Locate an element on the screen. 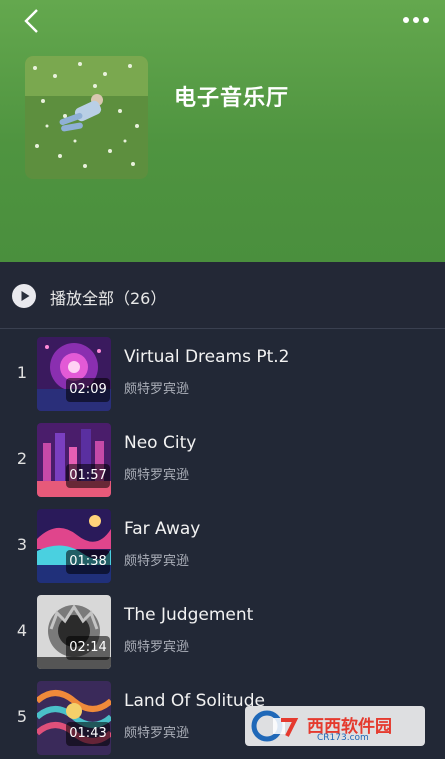 The height and width of the screenshot is (759, 445). play-all-label: 播放全部（26） is located at coordinates (108, 297).